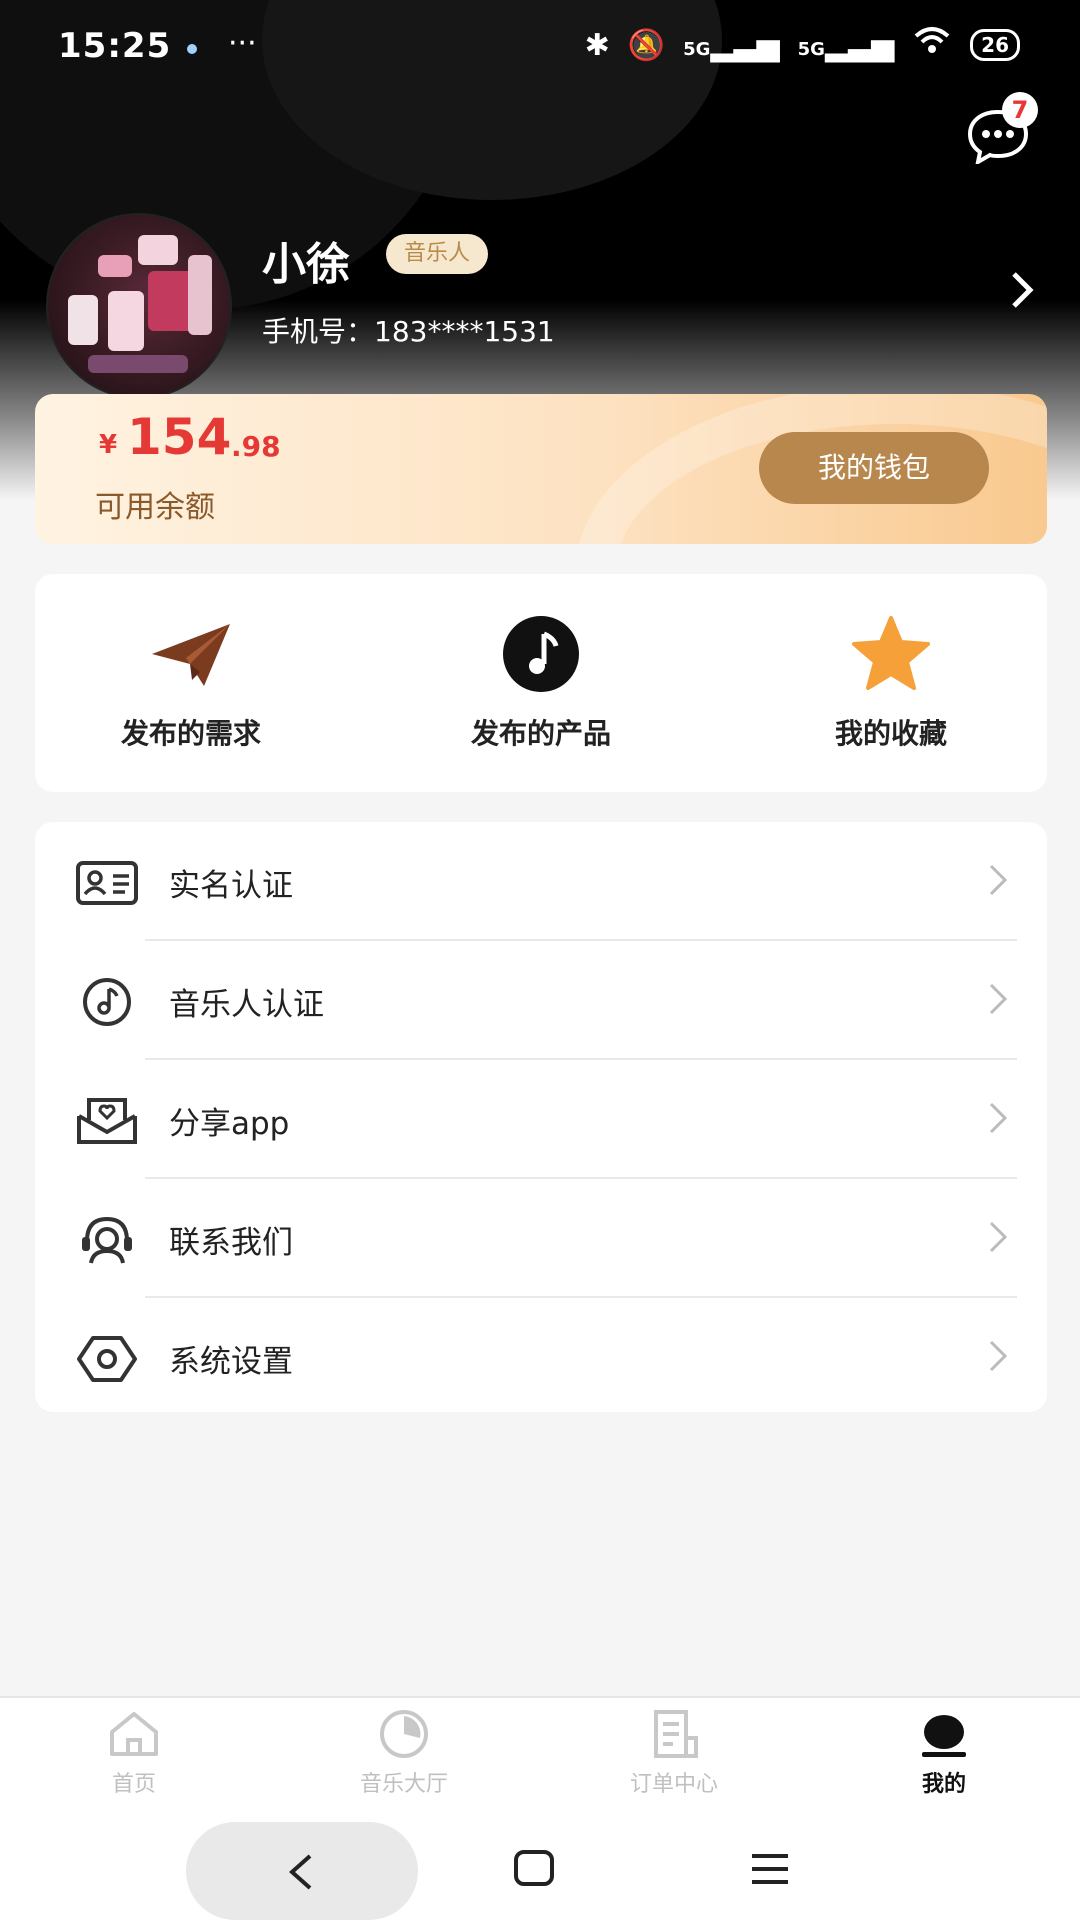 Image resolution: width=1080 pixels, height=1920 pixels. Describe the element at coordinates (541, 1357) in the screenshot. I see `menu-item-system-settings: 系统设置` at that location.